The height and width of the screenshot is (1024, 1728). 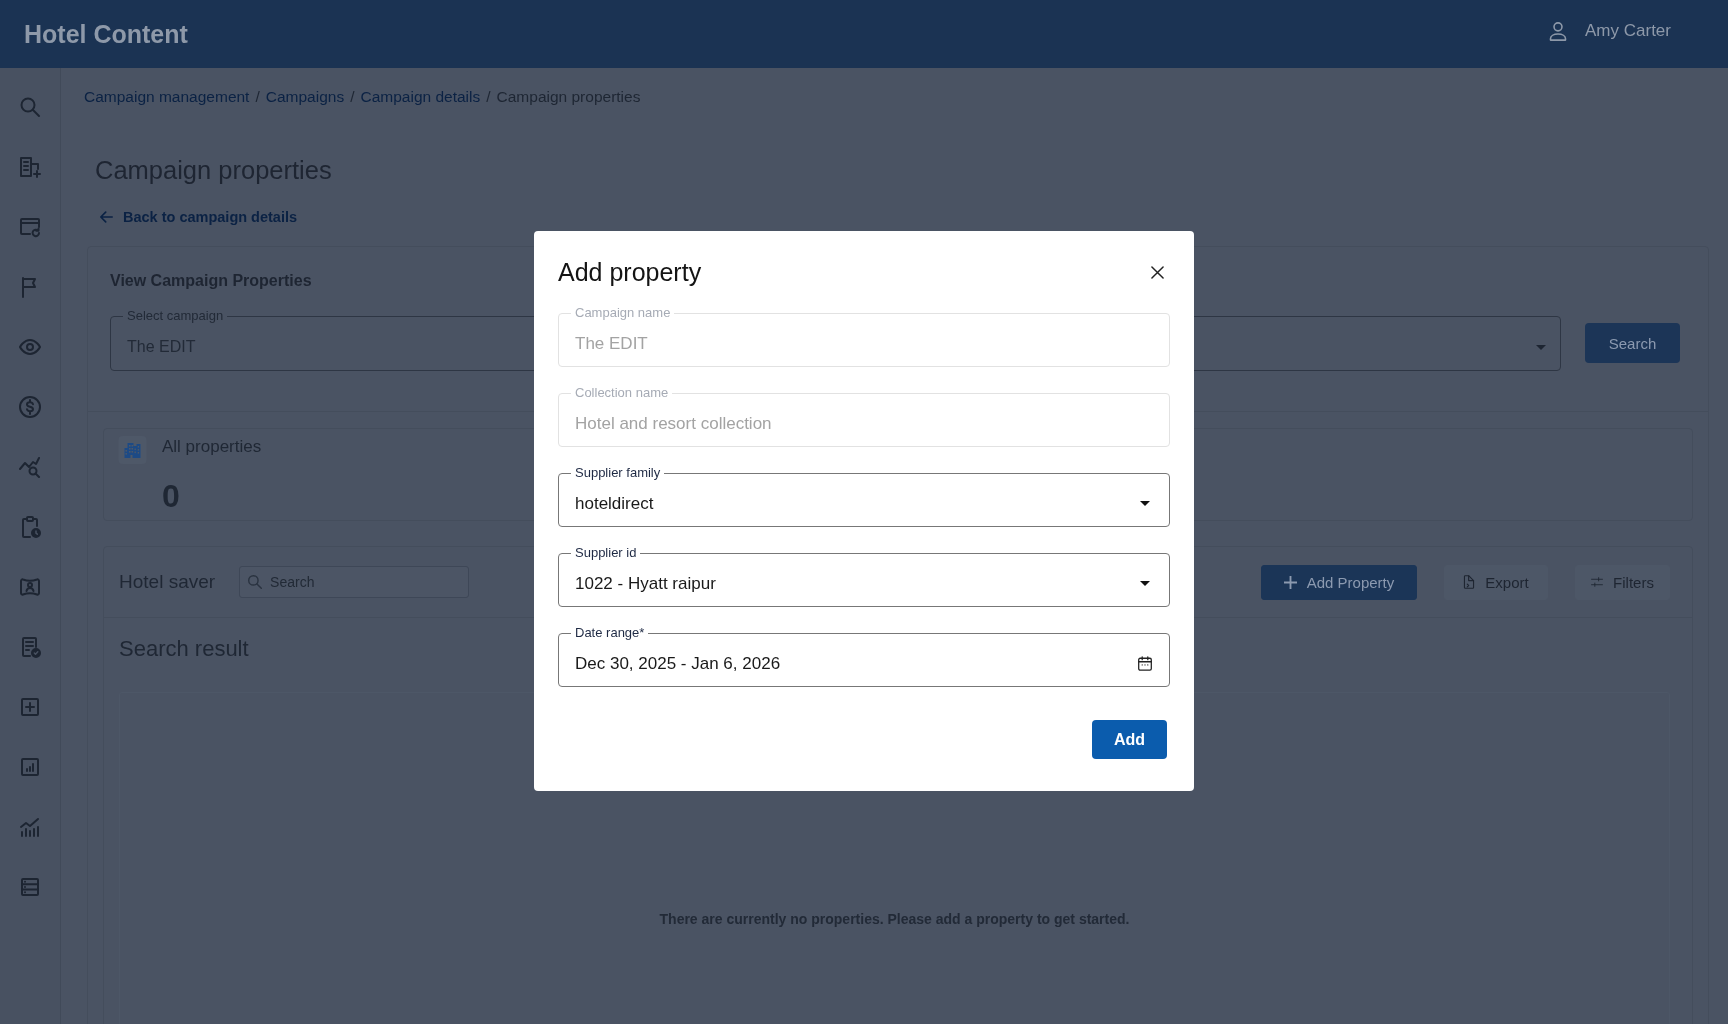 What do you see at coordinates (622, 393) in the screenshot?
I see `field-label: Collection name` at bounding box center [622, 393].